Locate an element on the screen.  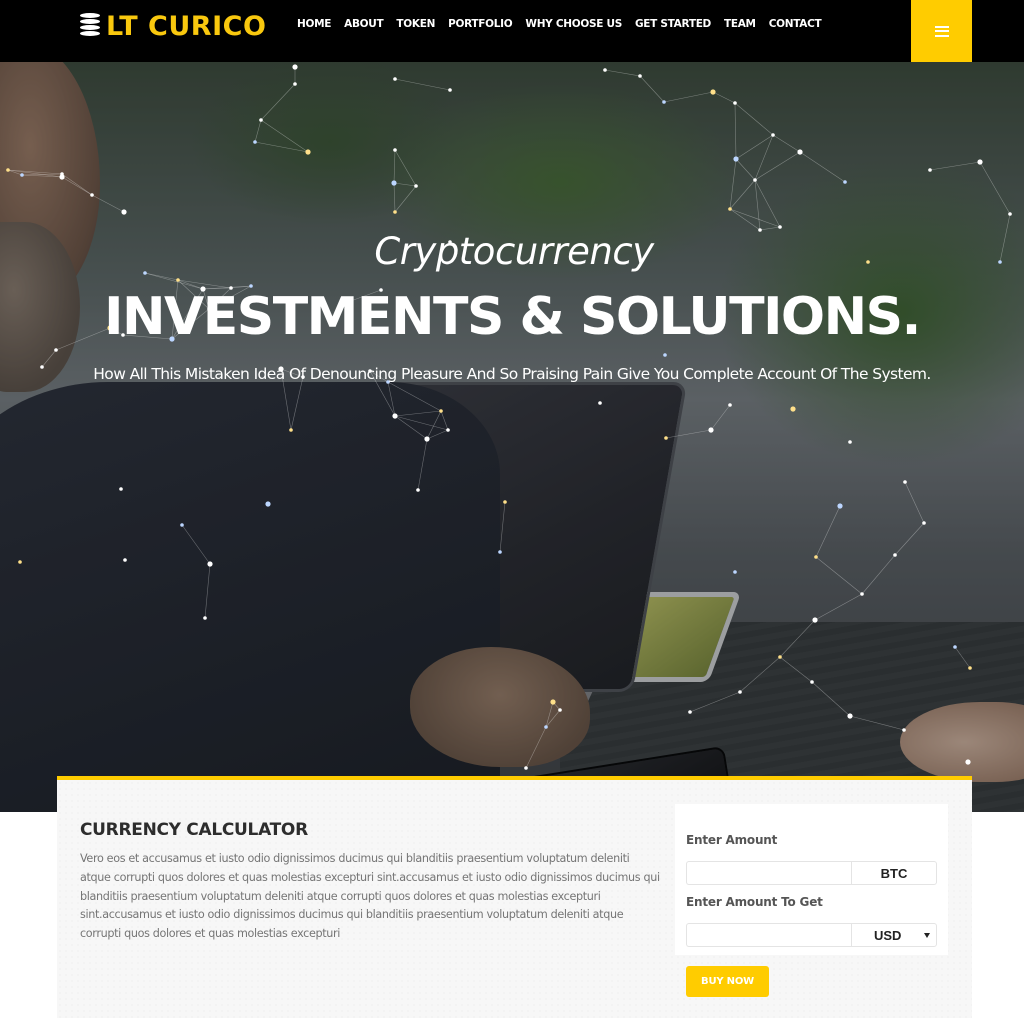
nav-item-home: HOME is located at coordinates (314, 24).